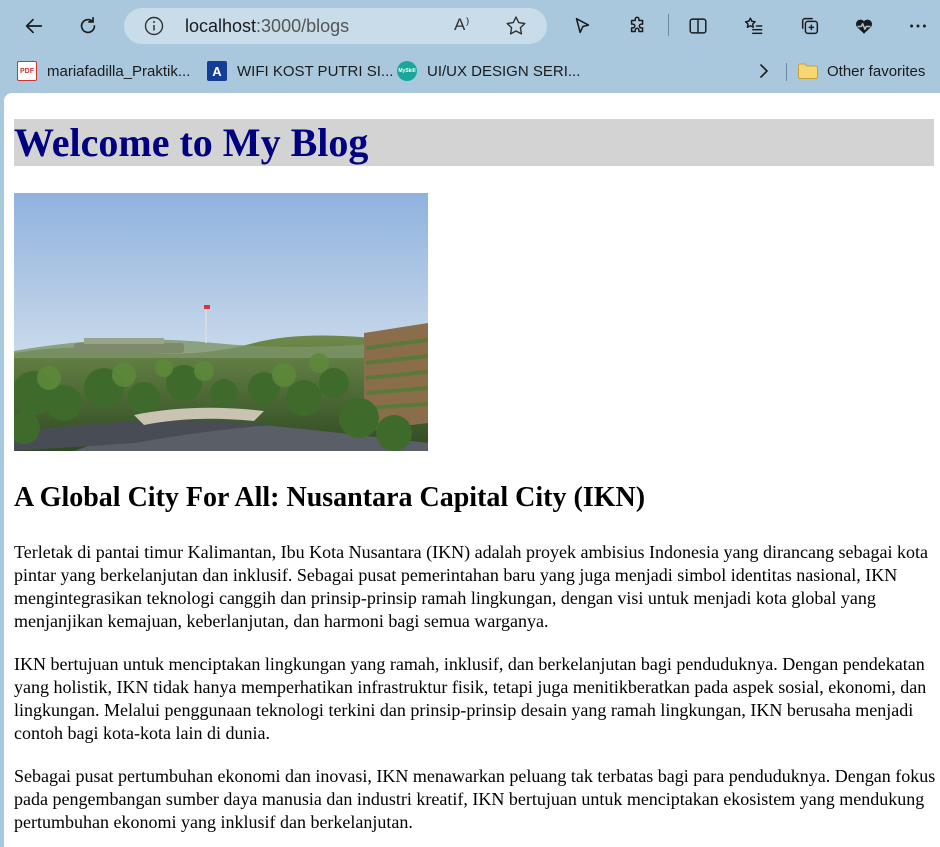 This screenshot has width=940, height=847. What do you see at coordinates (582, 26) in the screenshot?
I see `cursor-icon` at bounding box center [582, 26].